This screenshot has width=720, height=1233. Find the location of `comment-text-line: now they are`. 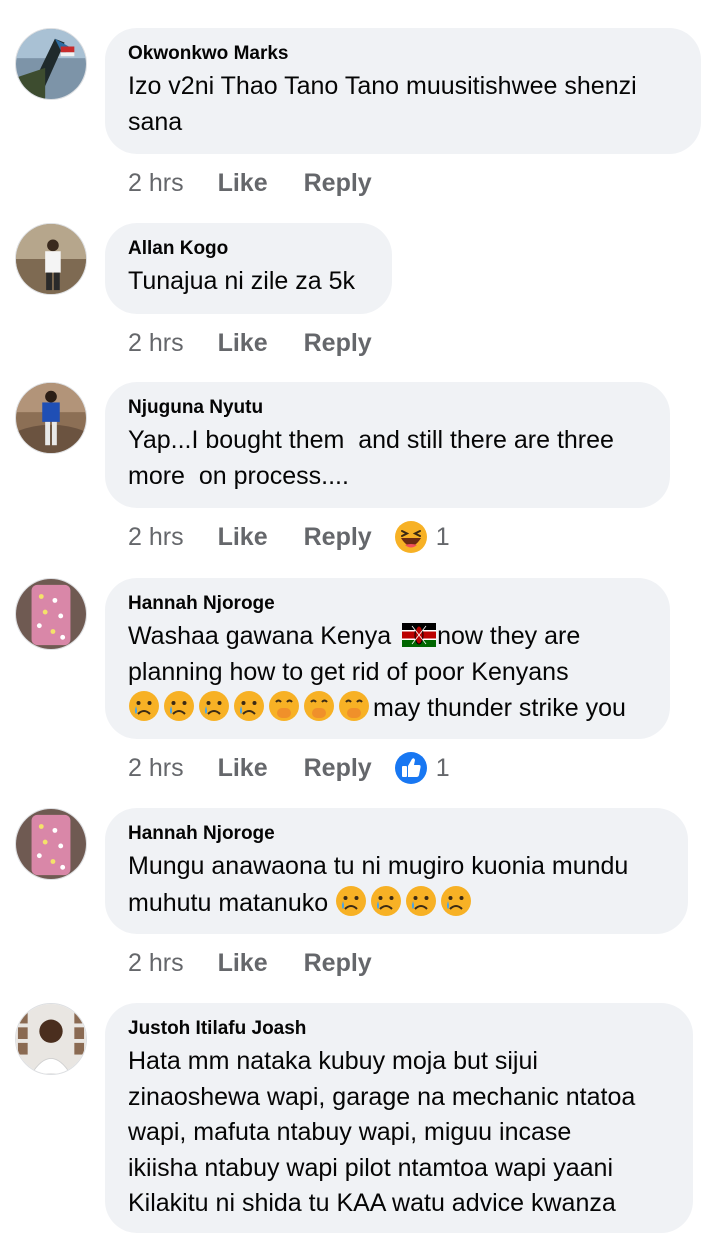

comment-text-line: now they are is located at coordinates (509, 636).